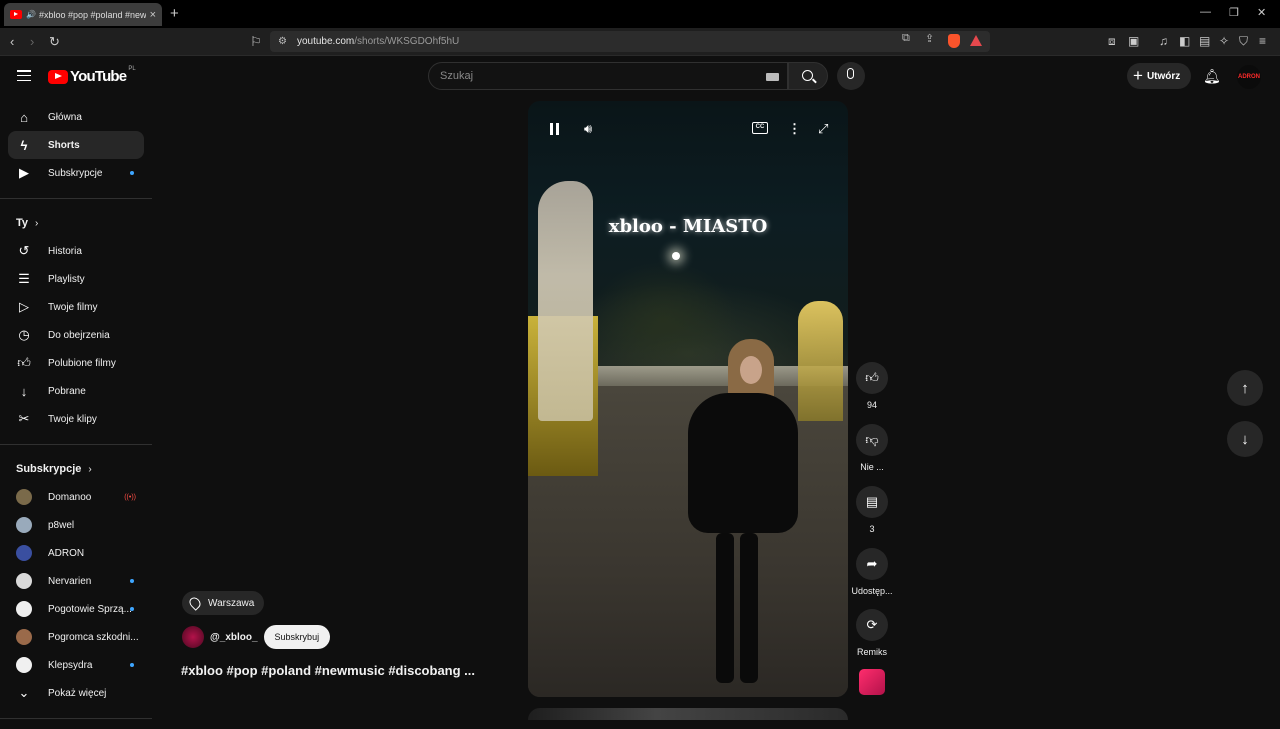  Describe the element at coordinates (929, 38) in the screenshot. I see `share-page-icon: ⇪` at that location.